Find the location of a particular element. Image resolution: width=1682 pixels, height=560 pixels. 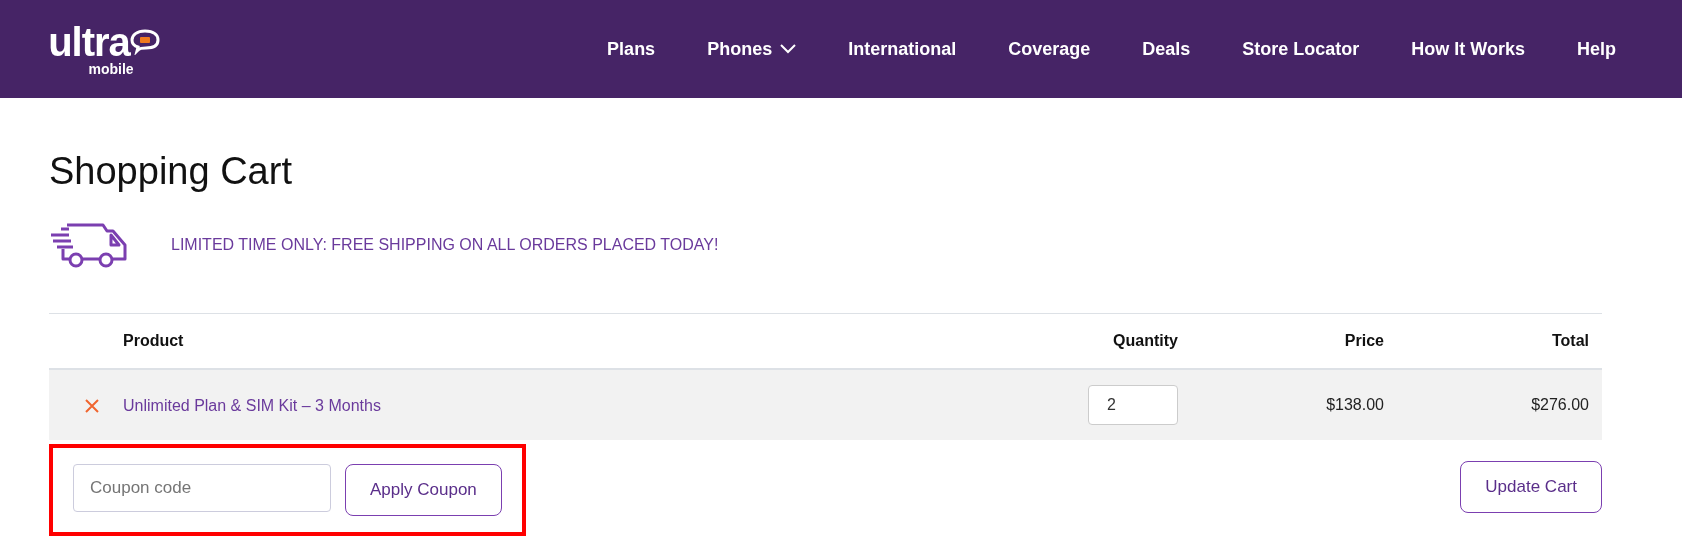

chevron-down-icon is located at coordinates (788, 49).